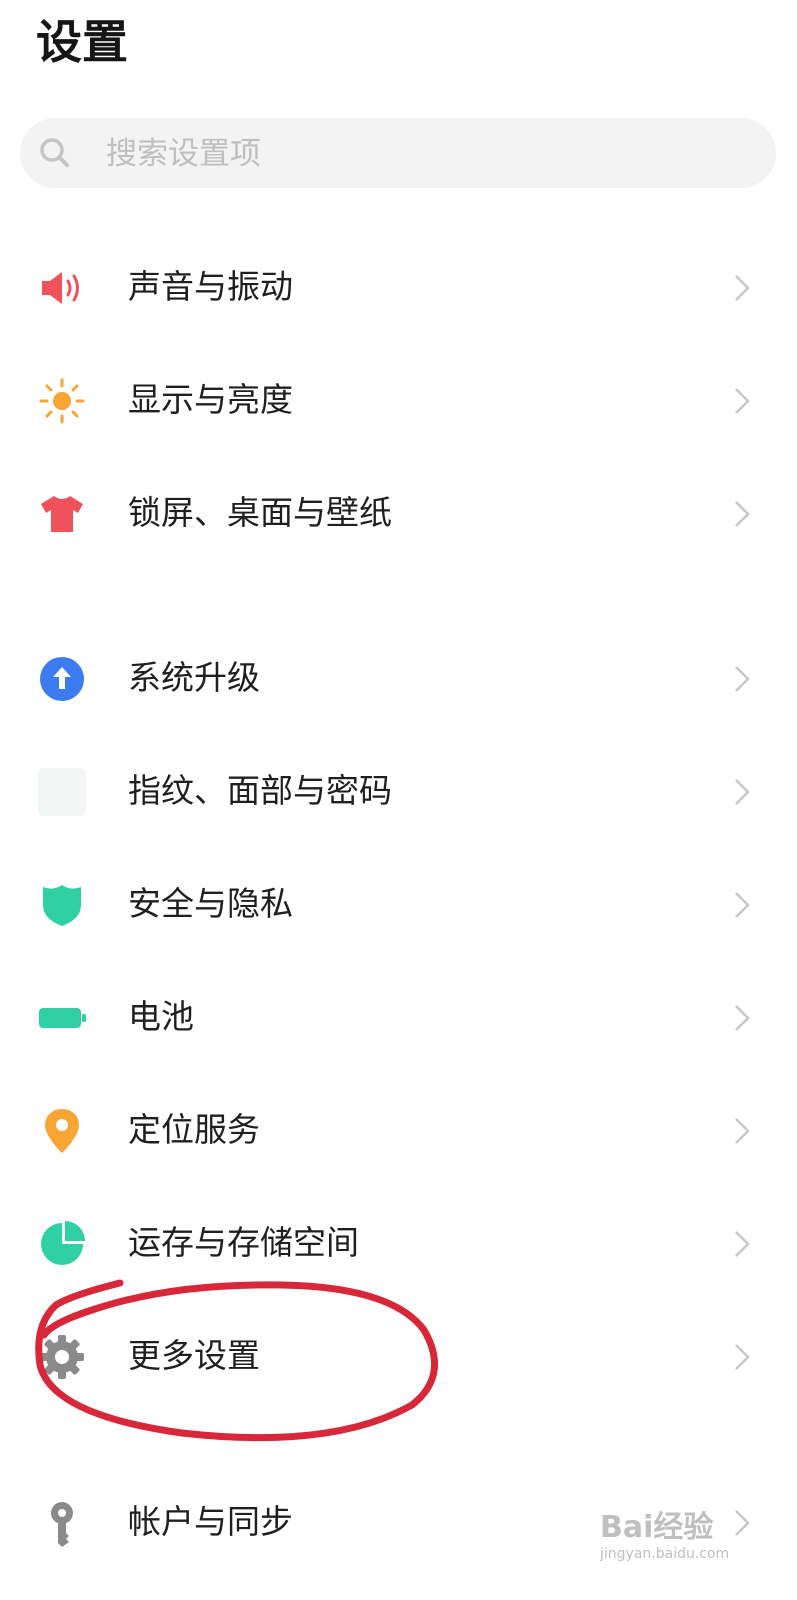 The width and height of the screenshot is (797, 1600). What do you see at coordinates (194, 677) in the screenshot?
I see `settings-item-label: 系统升级` at bounding box center [194, 677].